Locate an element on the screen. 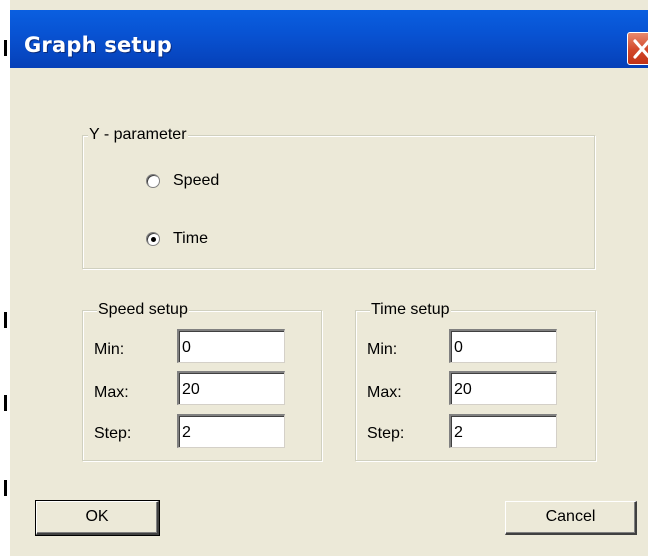 Image resolution: width=648 pixels, height=556 pixels. speed-radio-label: Speed is located at coordinates (196, 181).